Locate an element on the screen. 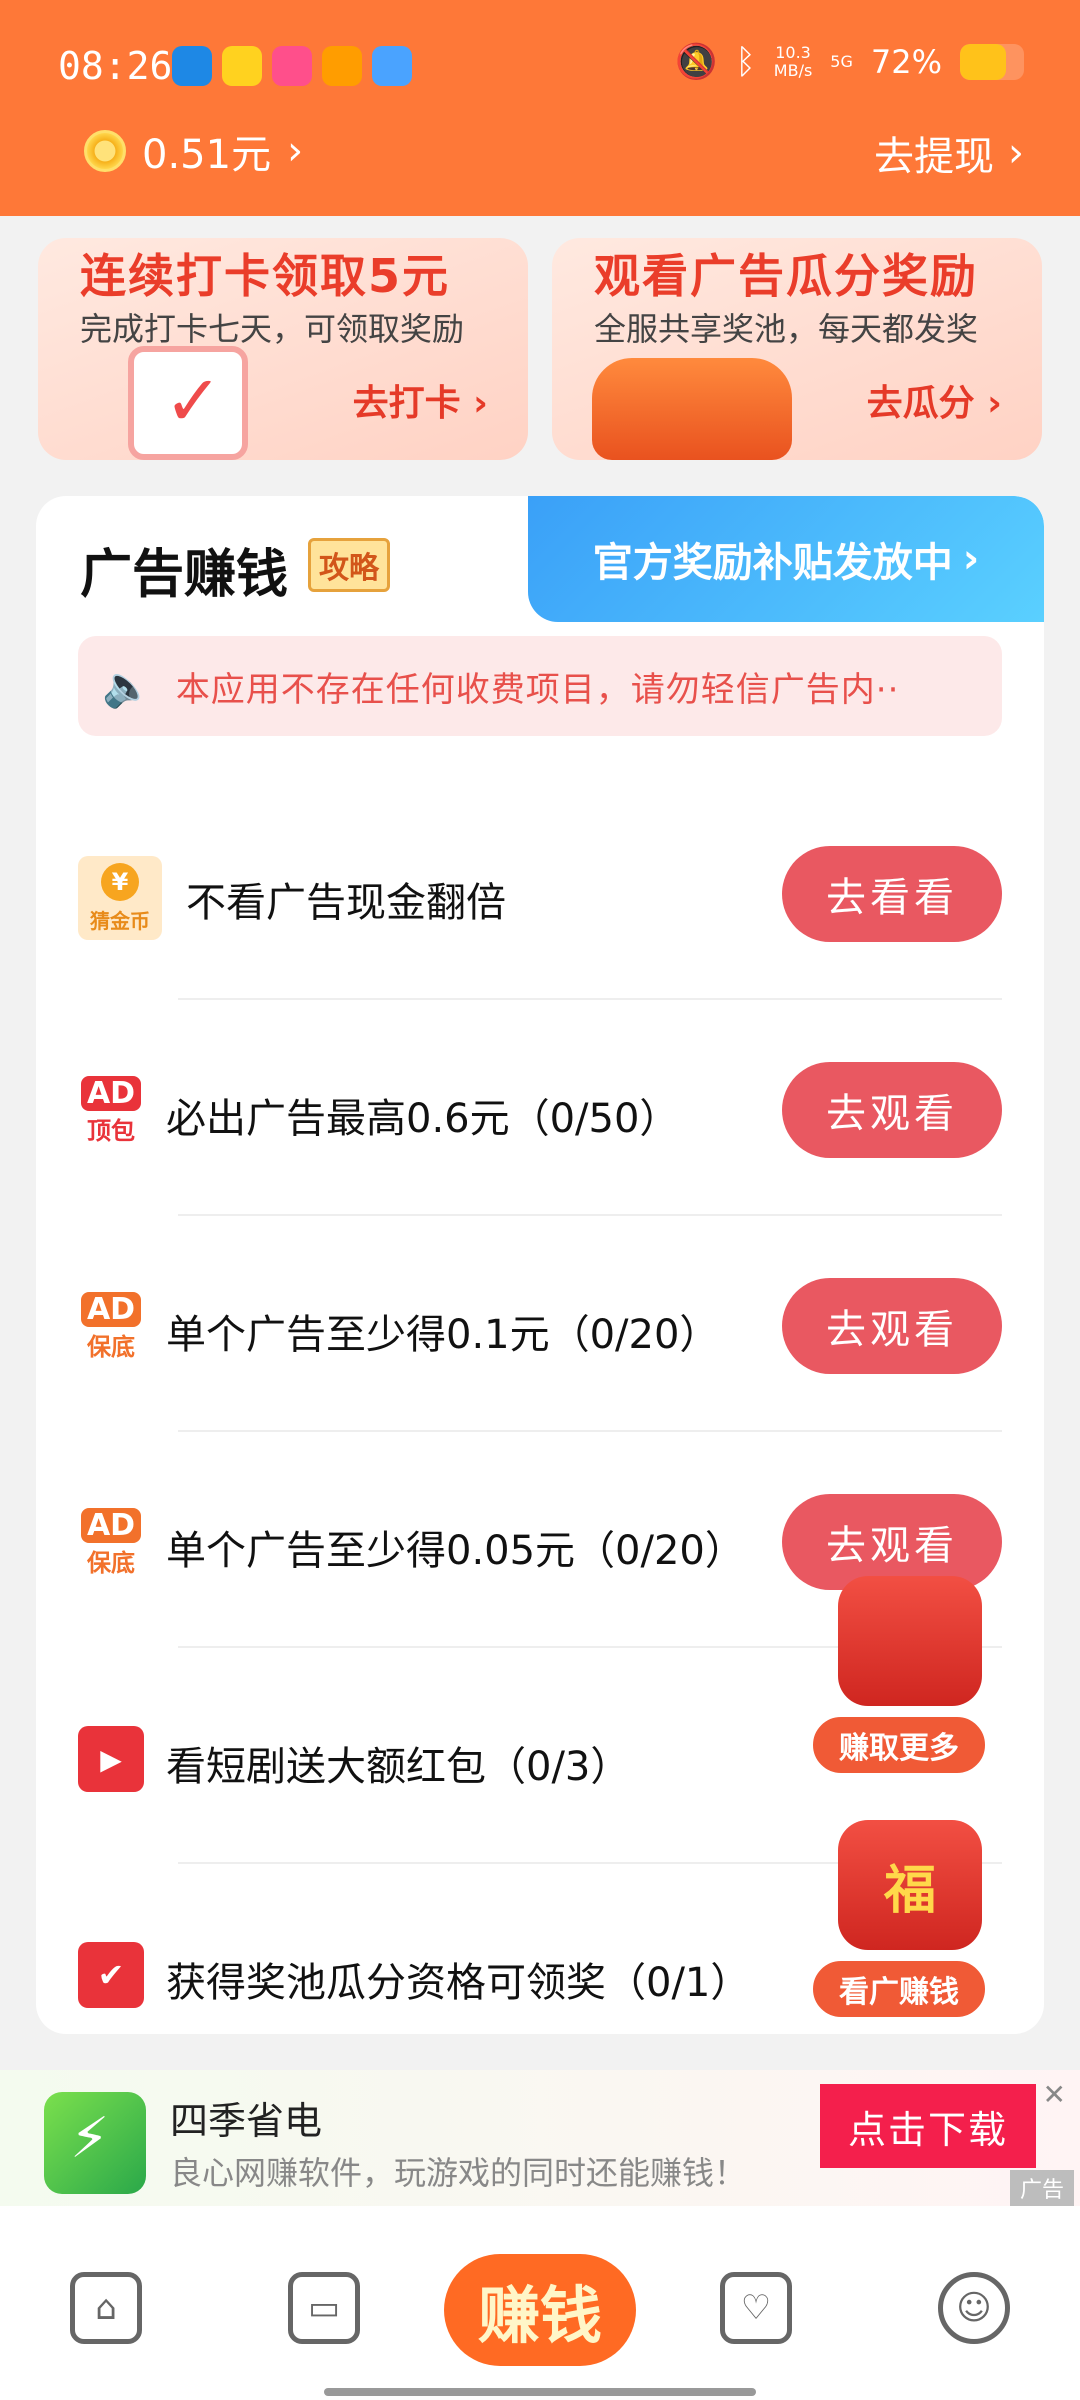 The width and height of the screenshot is (1080, 2400). promo-subtitle: 完成打卡七天，可领取奖励 is located at coordinates (272, 329).